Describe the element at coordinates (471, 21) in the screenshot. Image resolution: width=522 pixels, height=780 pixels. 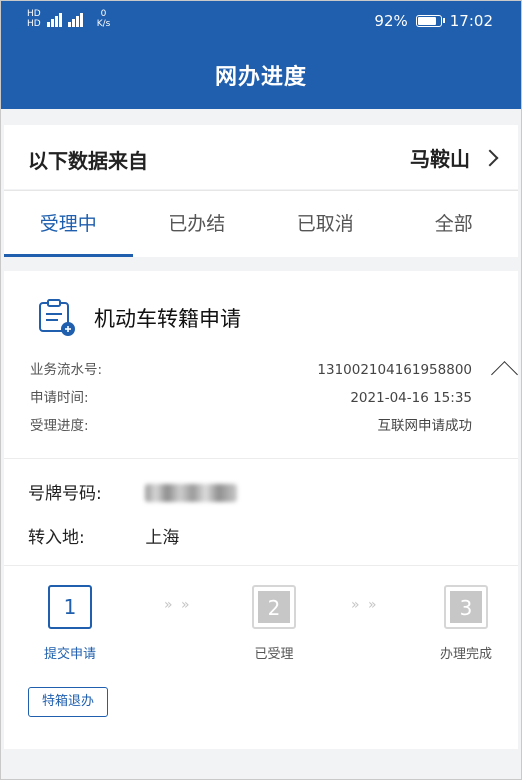
I see `clock: 17:02` at that location.